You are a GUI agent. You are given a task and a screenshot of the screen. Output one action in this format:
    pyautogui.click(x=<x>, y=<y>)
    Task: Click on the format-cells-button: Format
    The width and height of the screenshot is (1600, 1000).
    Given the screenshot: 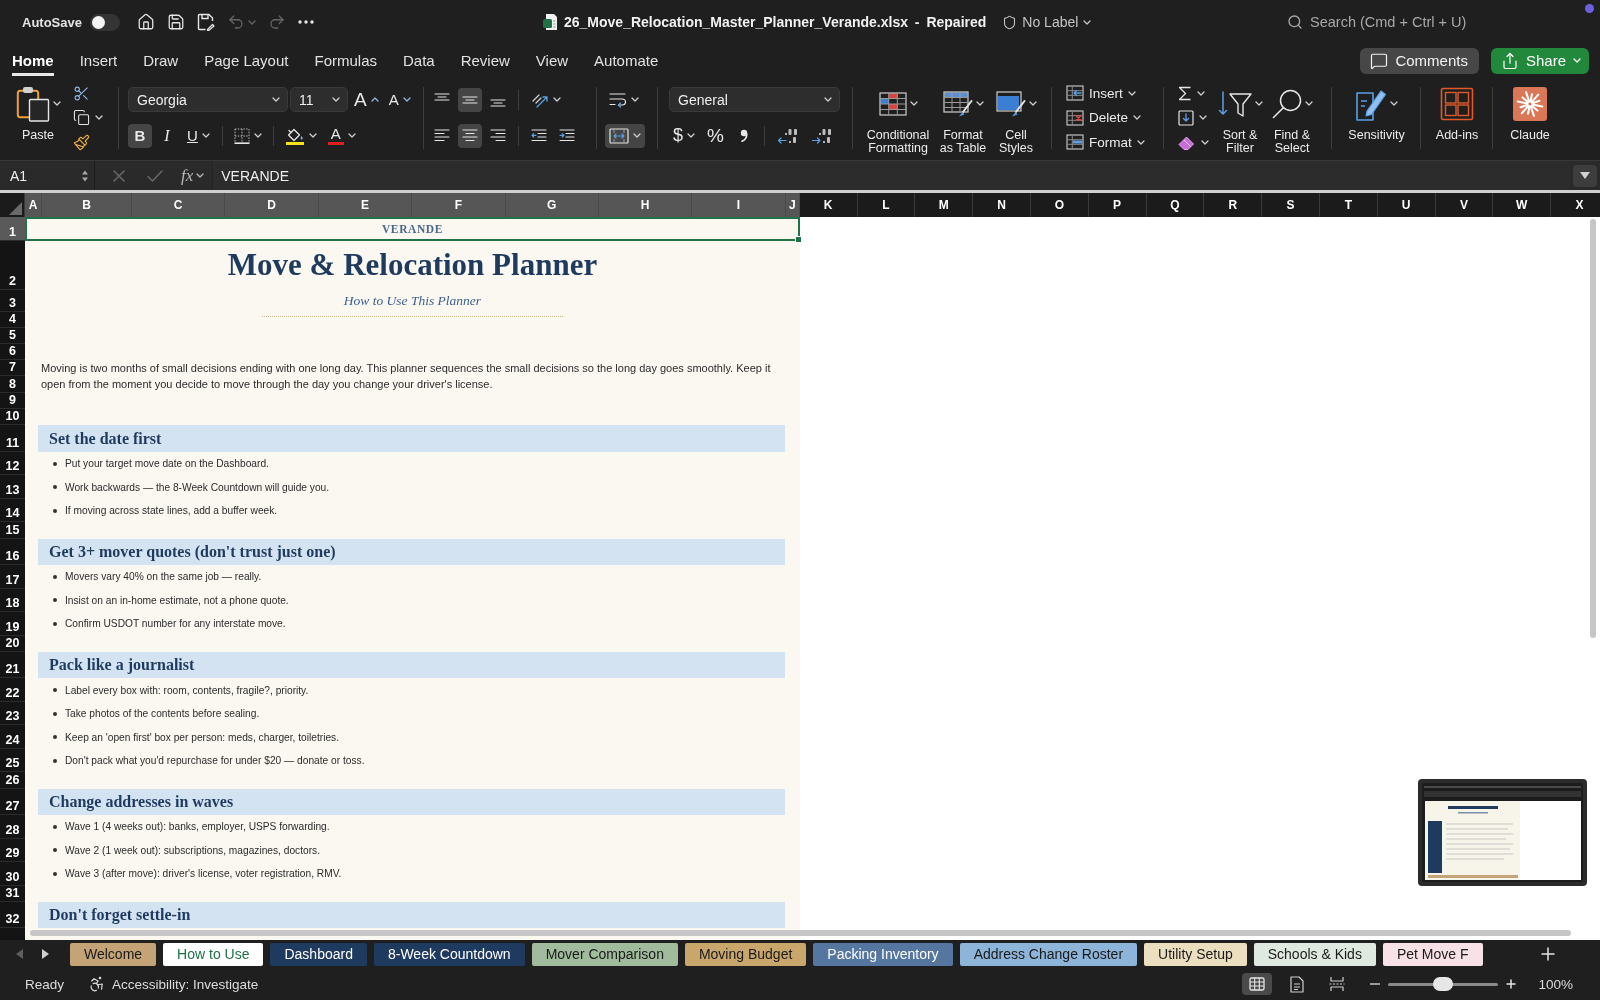 What is the action you would take?
    pyautogui.click(x=1105, y=142)
    